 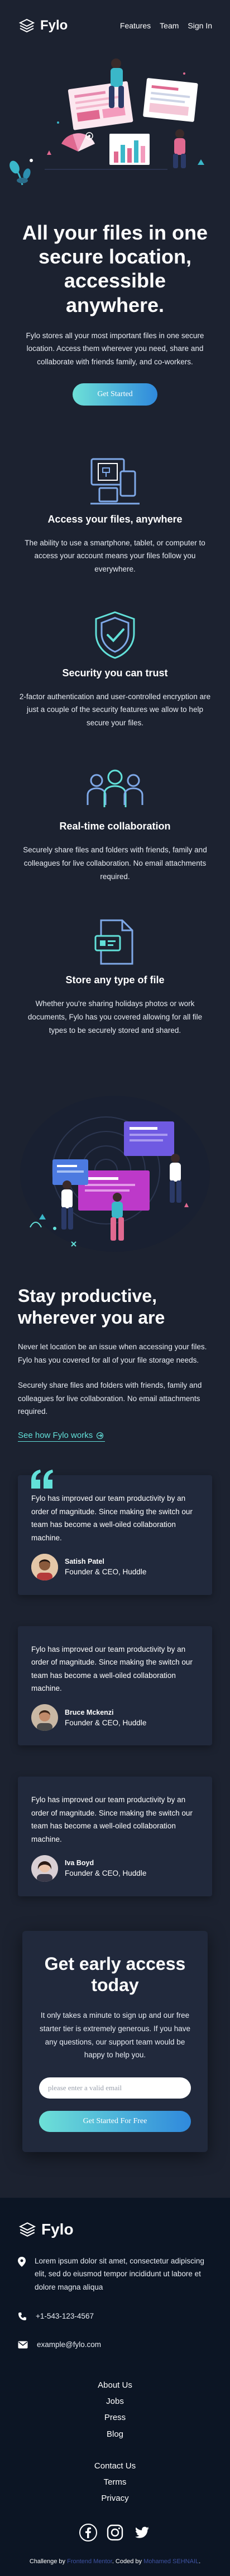 I want to click on footer-link-jobs: Jobs, so click(x=115, y=2401).